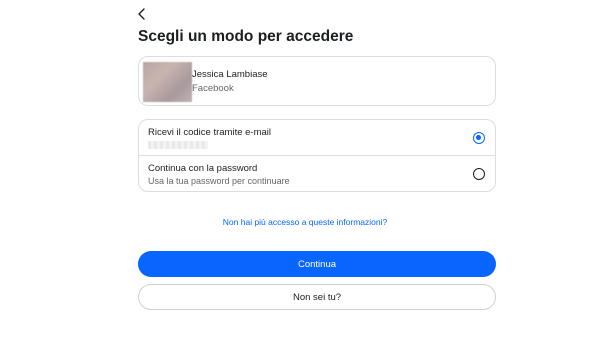 Image resolution: width=610 pixels, height=341 pixels. What do you see at coordinates (479, 138) in the screenshot?
I see `option-email-code-radio` at bounding box center [479, 138].